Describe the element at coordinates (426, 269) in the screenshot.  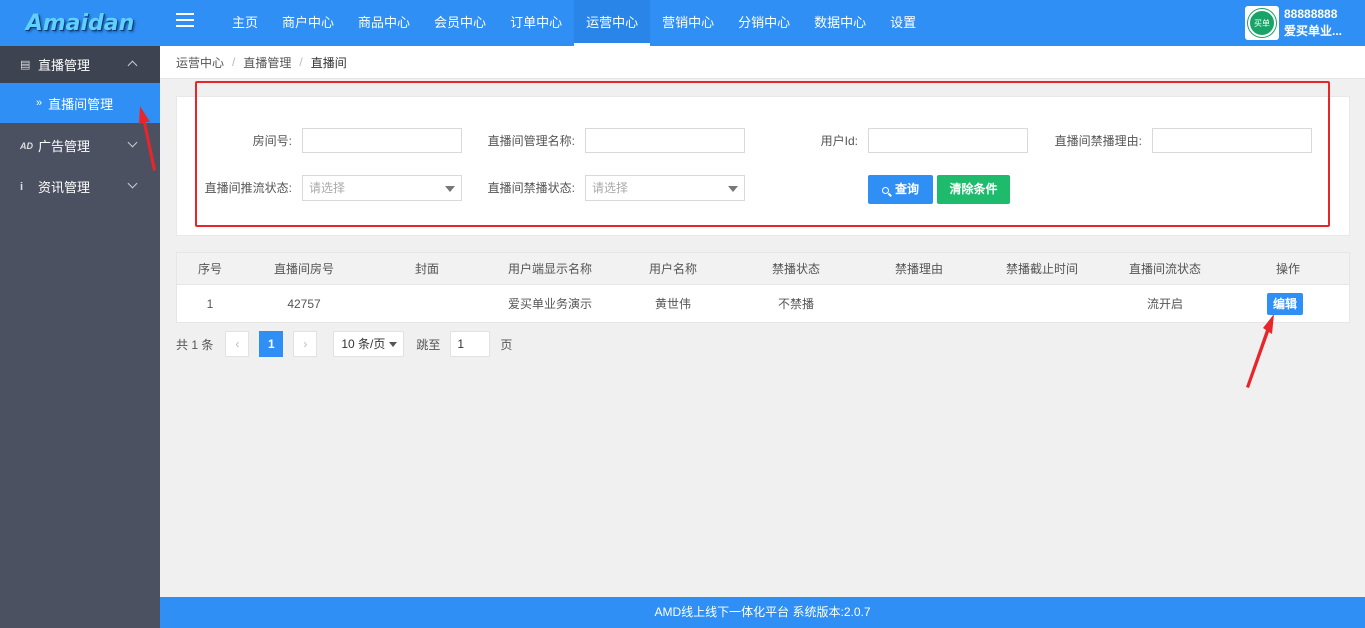
I see `col-cover: 封面` at that location.